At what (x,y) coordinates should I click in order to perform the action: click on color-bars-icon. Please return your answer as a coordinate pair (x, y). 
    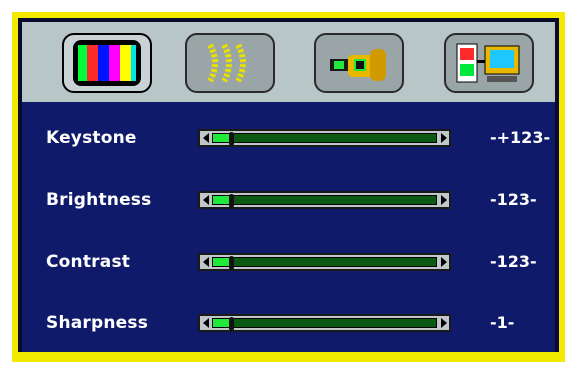
    Looking at the image, I should click on (107, 63).